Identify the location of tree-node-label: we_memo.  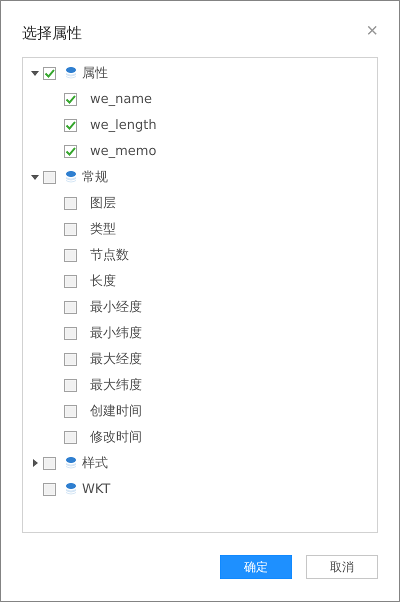
(123, 151).